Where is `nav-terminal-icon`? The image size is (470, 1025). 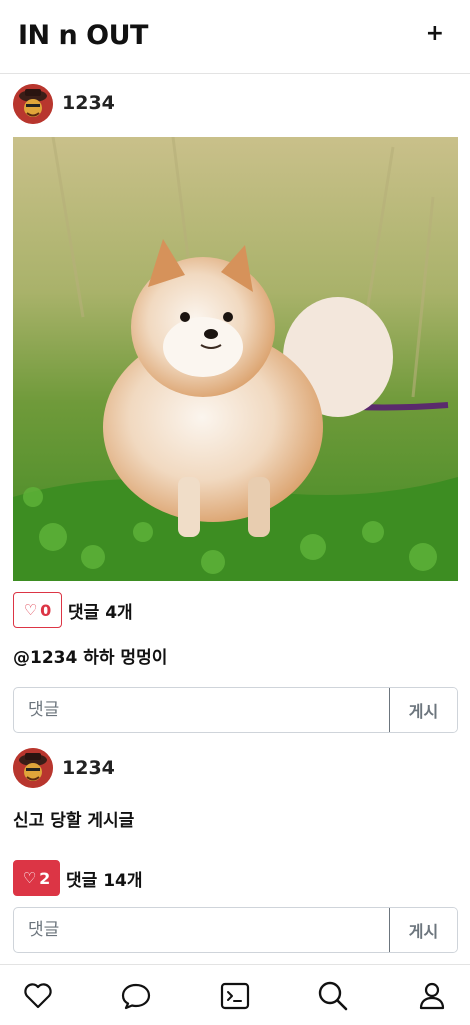
nav-terminal-icon is located at coordinates (235, 996).